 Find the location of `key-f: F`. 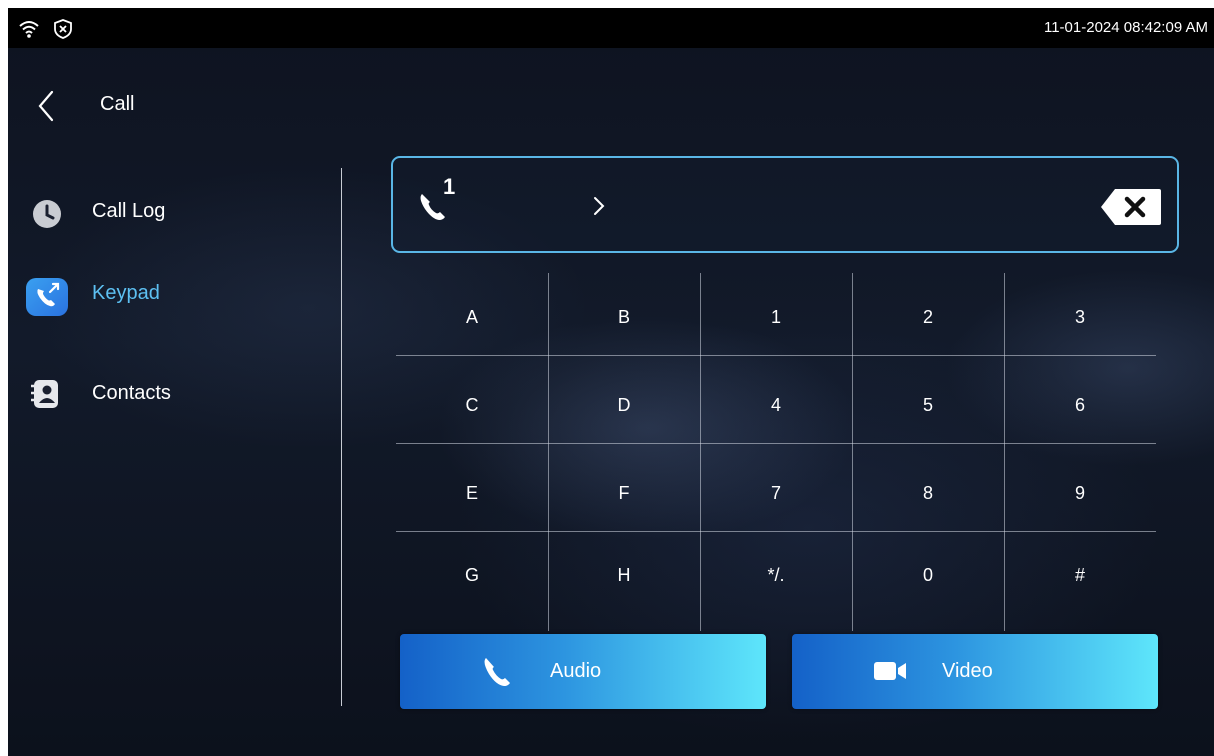

key-f: F is located at coordinates (624, 493).